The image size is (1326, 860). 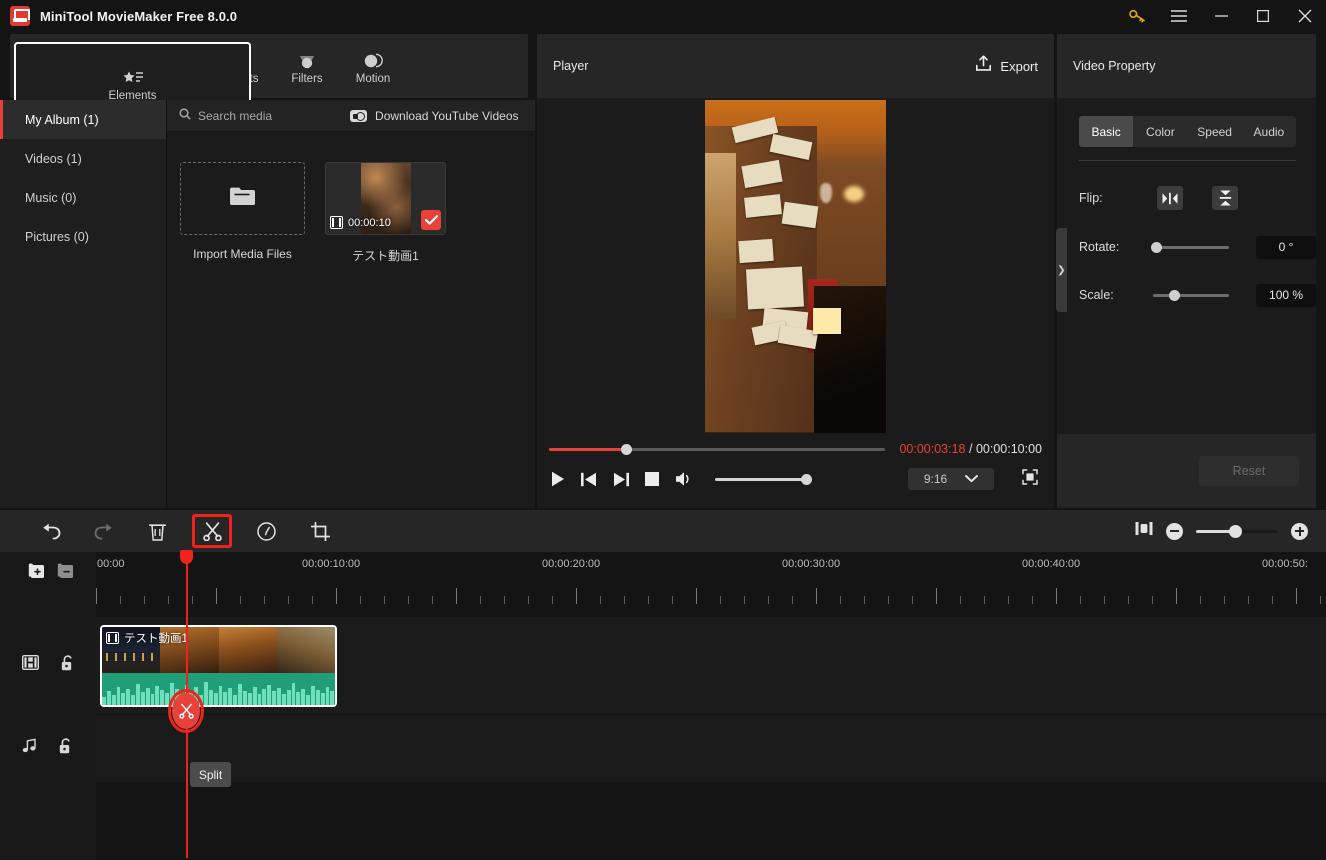 What do you see at coordinates (104, 531) in the screenshot?
I see `redo-button` at bounding box center [104, 531].